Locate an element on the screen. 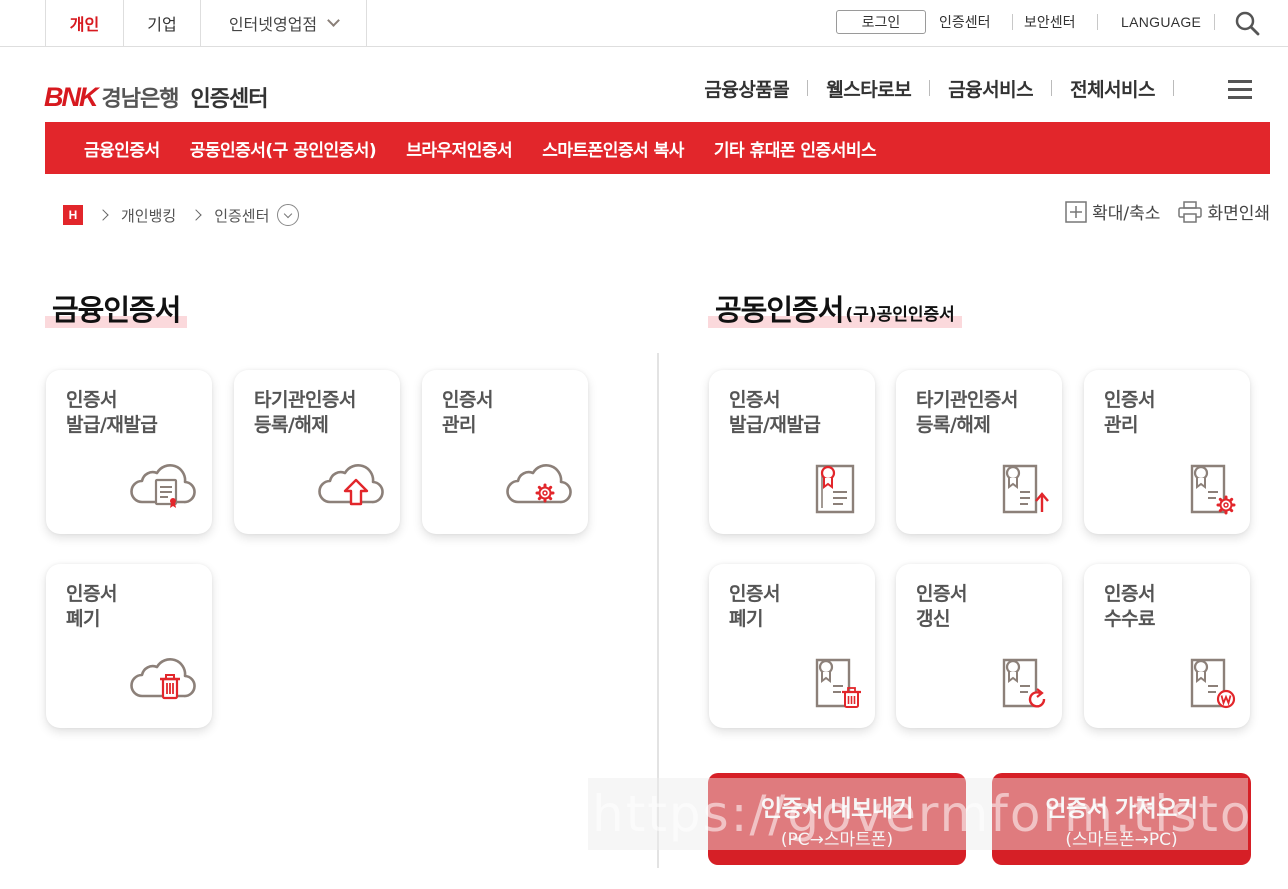 Image resolution: width=1288 pixels, height=889 pixels. card-joint-revoke: 인증서 폐기 is located at coordinates (792, 646).